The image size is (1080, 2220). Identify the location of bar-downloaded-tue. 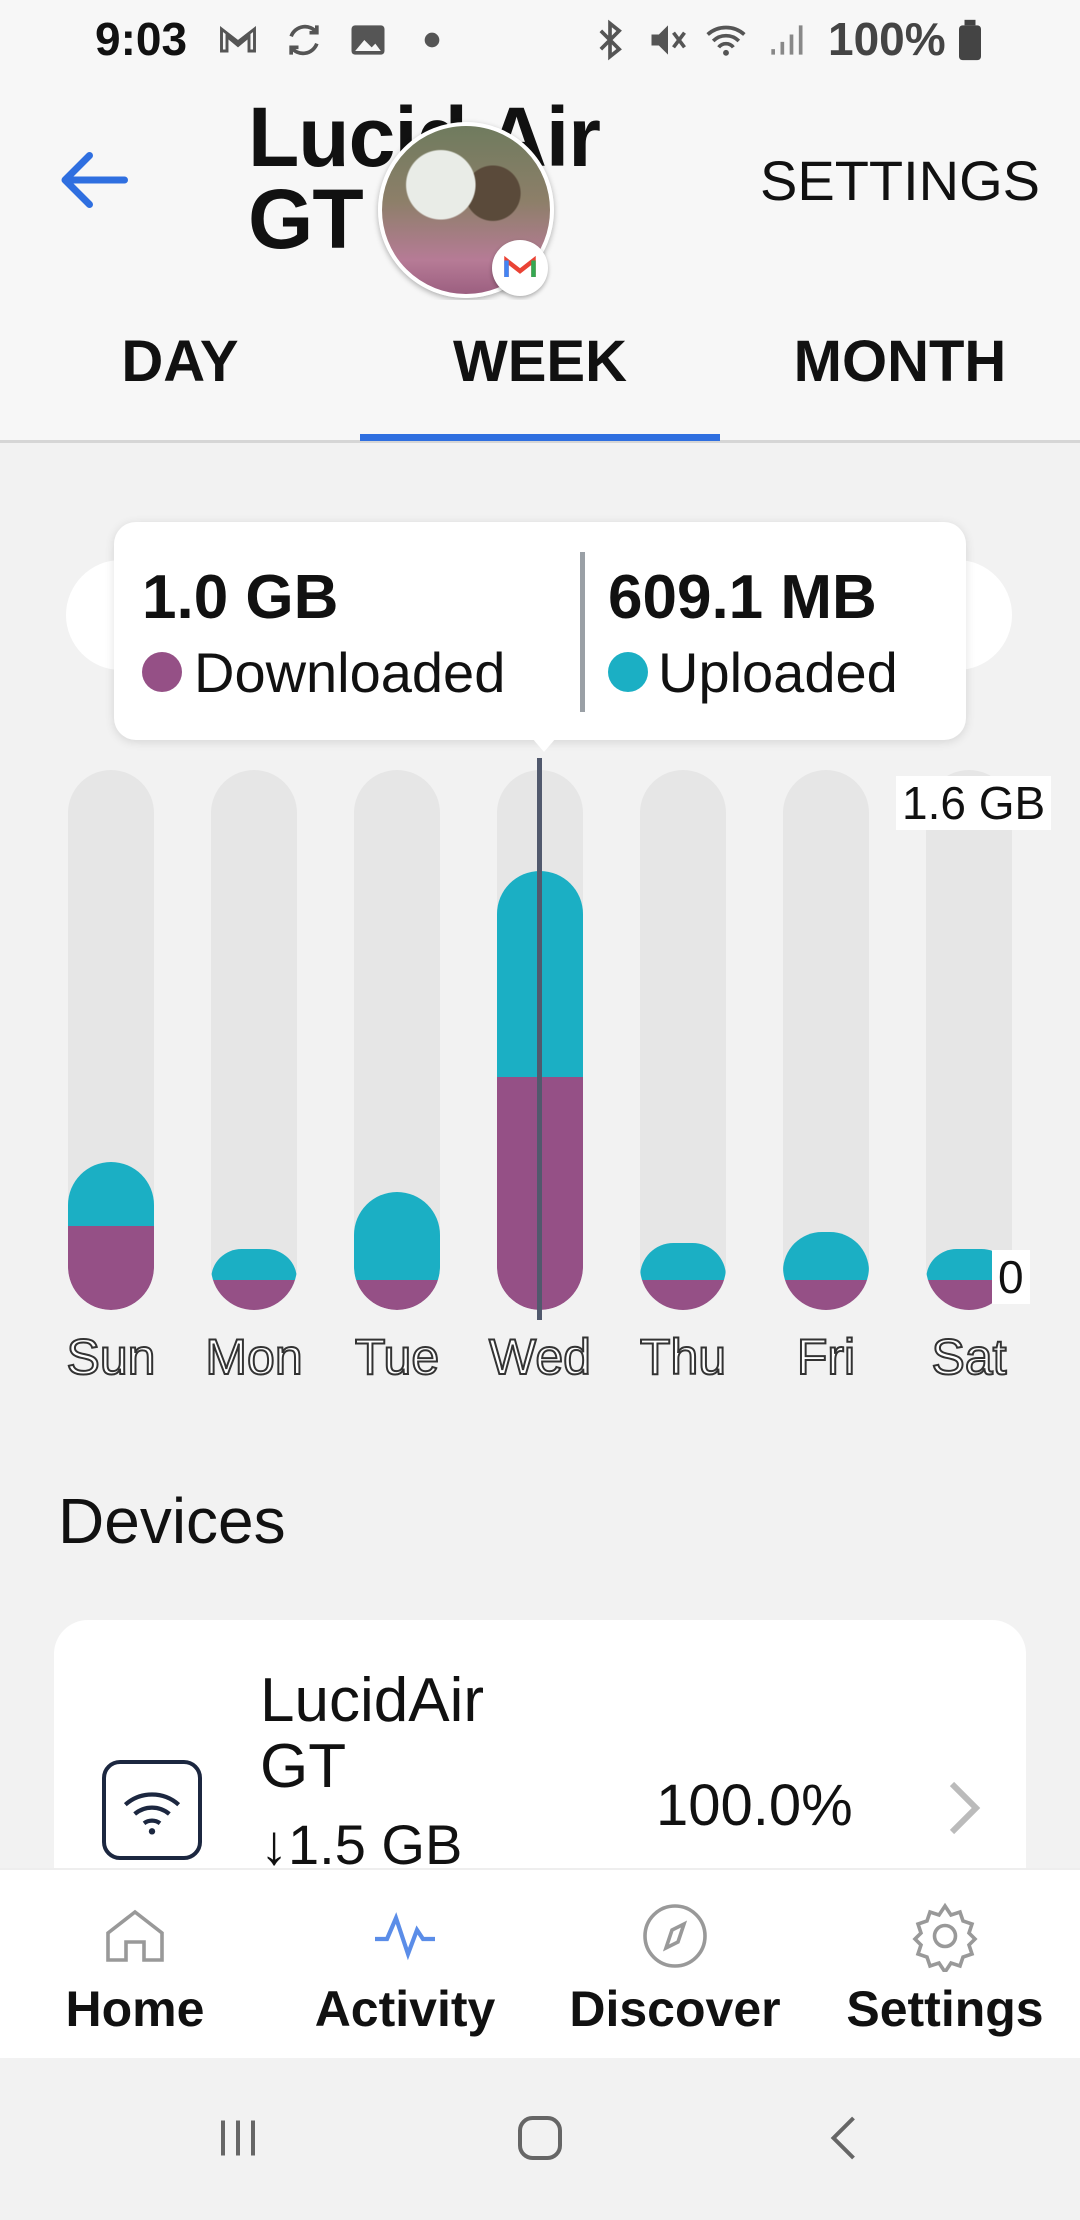
(397, 1294).